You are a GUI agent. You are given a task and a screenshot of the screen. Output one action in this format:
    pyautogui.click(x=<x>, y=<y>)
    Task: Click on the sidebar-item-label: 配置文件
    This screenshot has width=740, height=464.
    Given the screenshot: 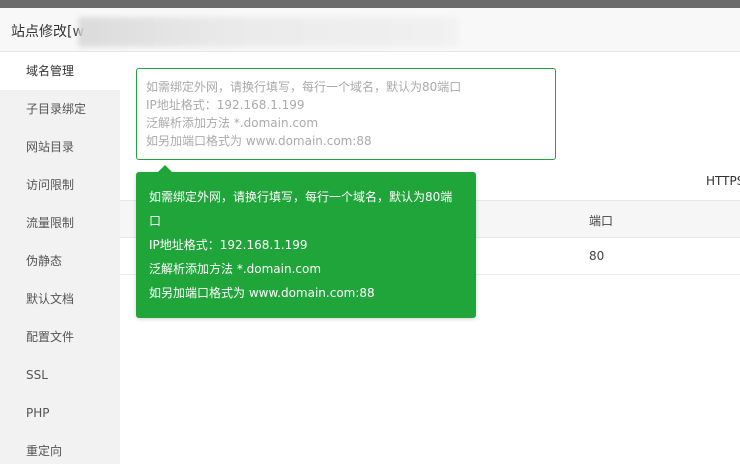 What is the action you would take?
    pyautogui.click(x=50, y=337)
    